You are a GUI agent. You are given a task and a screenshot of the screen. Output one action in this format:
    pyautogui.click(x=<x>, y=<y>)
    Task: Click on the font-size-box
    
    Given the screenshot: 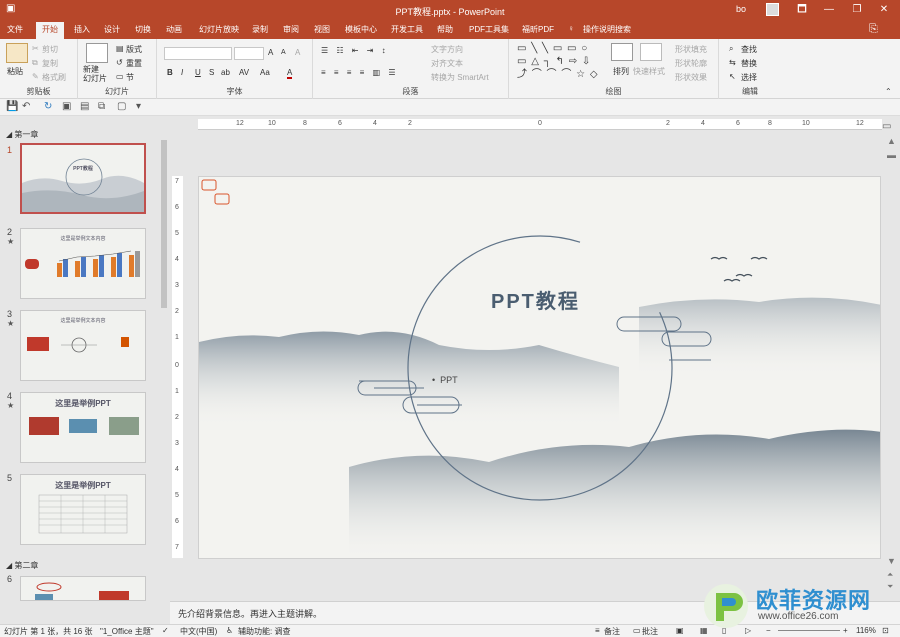 What is the action you would take?
    pyautogui.click(x=249, y=53)
    